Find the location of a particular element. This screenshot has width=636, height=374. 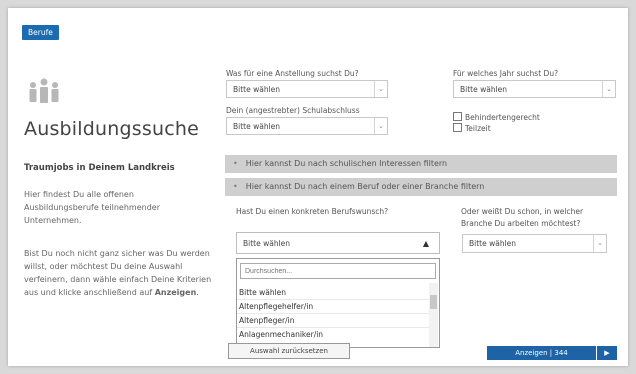

jahr-value: Bitte wählen is located at coordinates (484, 89).